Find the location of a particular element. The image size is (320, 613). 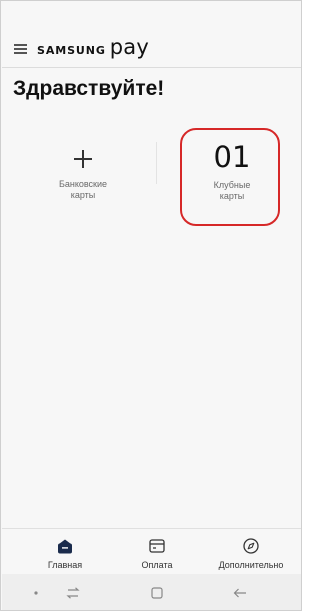

bottom-tab-bar: Главная Оплата Дополнительно is located at coordinates (151, 551).